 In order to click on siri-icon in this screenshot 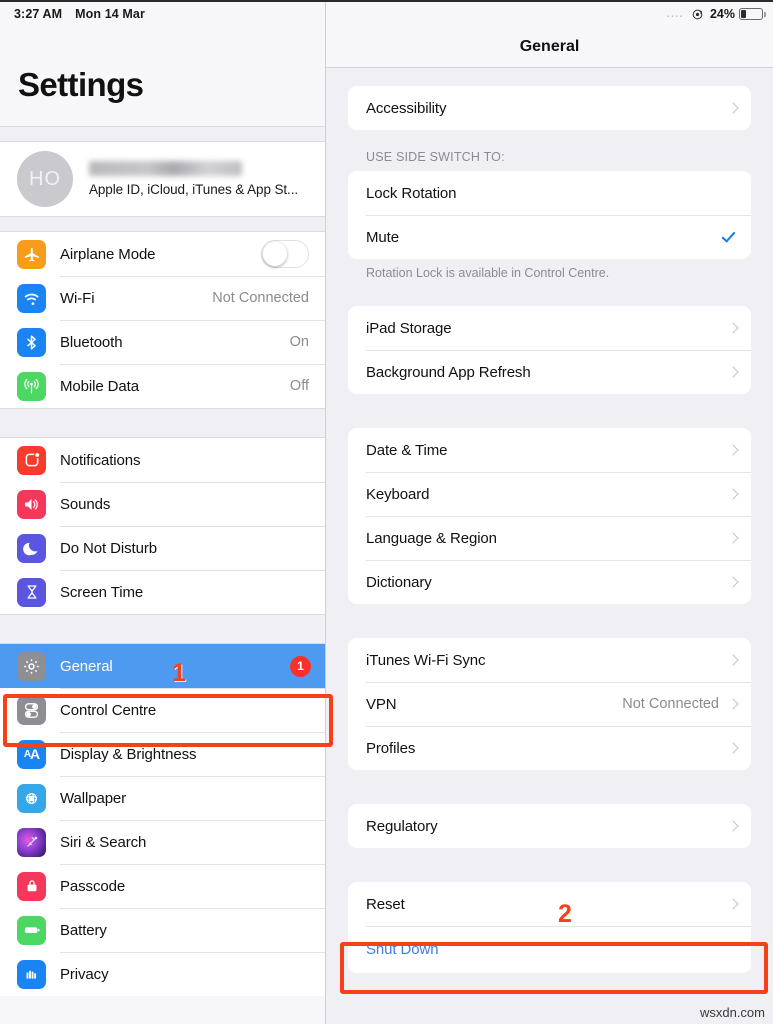, I will do `click(31, 842)`.